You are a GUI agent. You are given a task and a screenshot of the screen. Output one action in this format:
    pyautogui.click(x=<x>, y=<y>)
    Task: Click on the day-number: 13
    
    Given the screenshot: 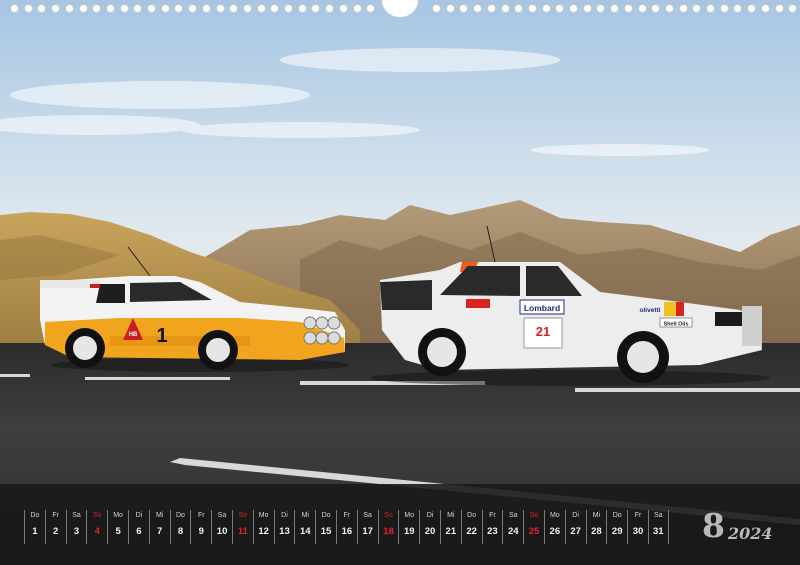 What is the action you would take?
    pyautogui.click(x=284, y=531)
    